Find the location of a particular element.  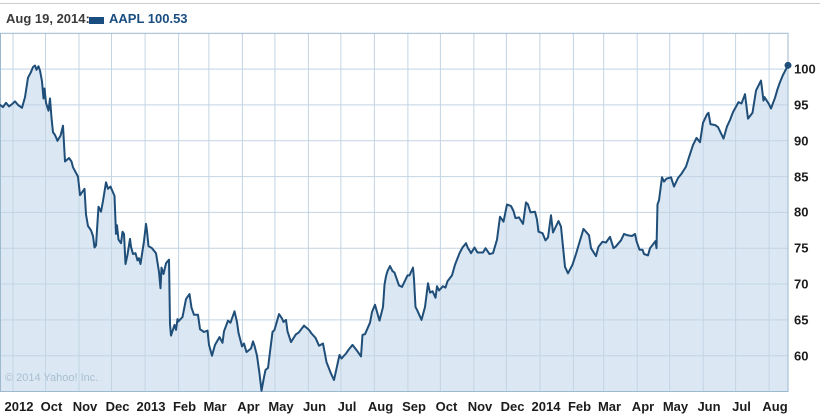

x-tick-label: 2013 is located at coordinates (151, 406).